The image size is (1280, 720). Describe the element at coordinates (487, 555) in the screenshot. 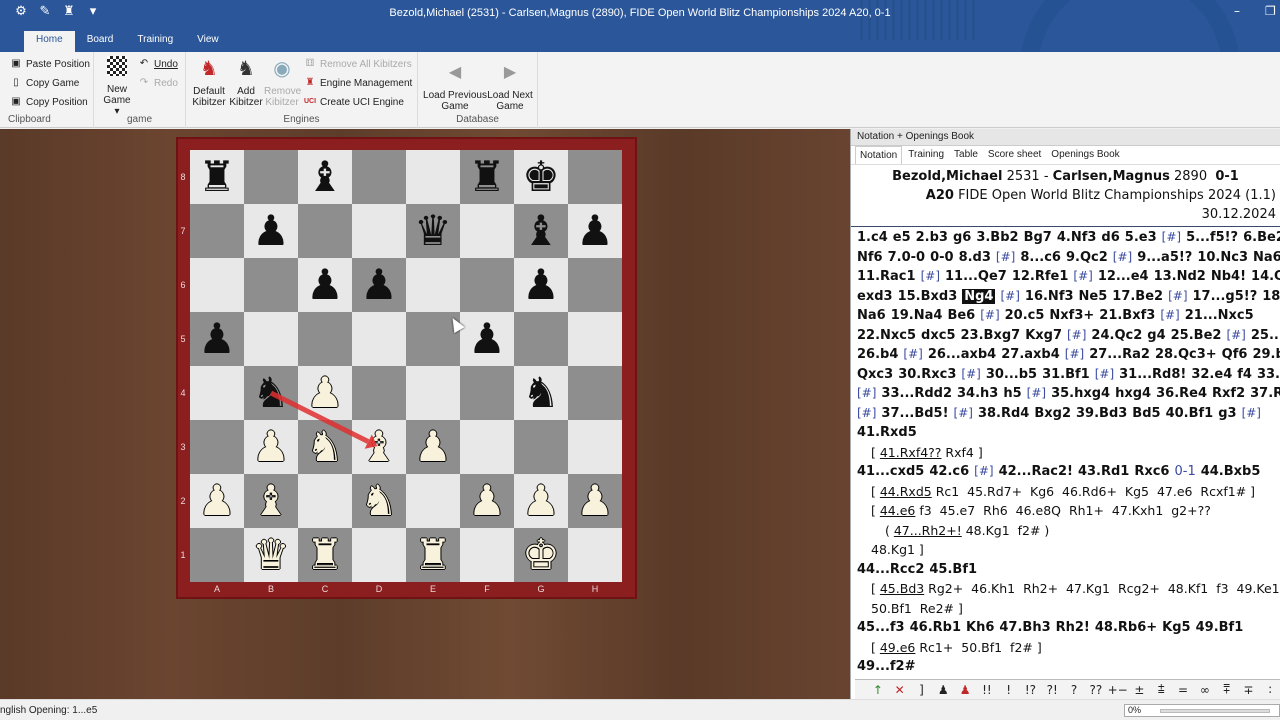

I see `square-f1` at that location.